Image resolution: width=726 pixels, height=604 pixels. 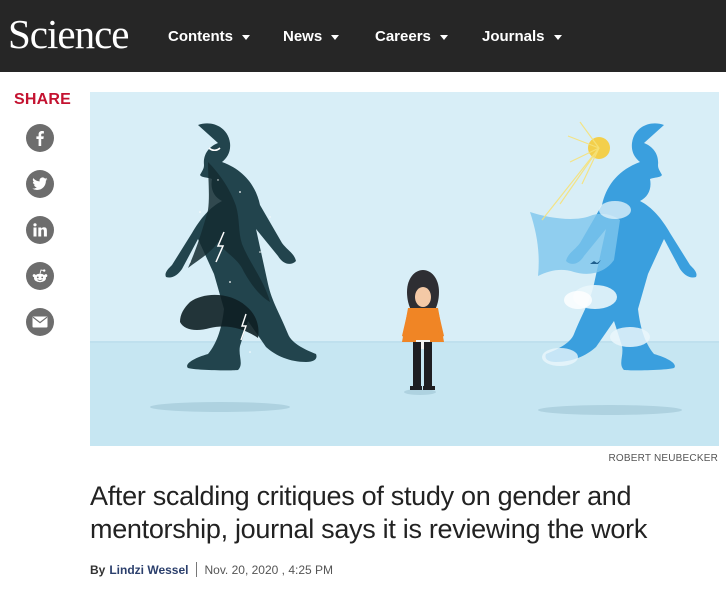 I want to click on nav-careers: Careers, so click(x=411, y=36).